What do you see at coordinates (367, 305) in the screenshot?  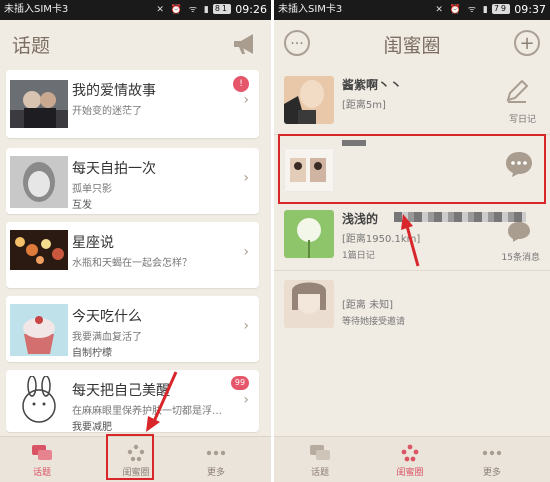 I see `friend-distance: [距离 未知]` at bounding box center [367, 305].